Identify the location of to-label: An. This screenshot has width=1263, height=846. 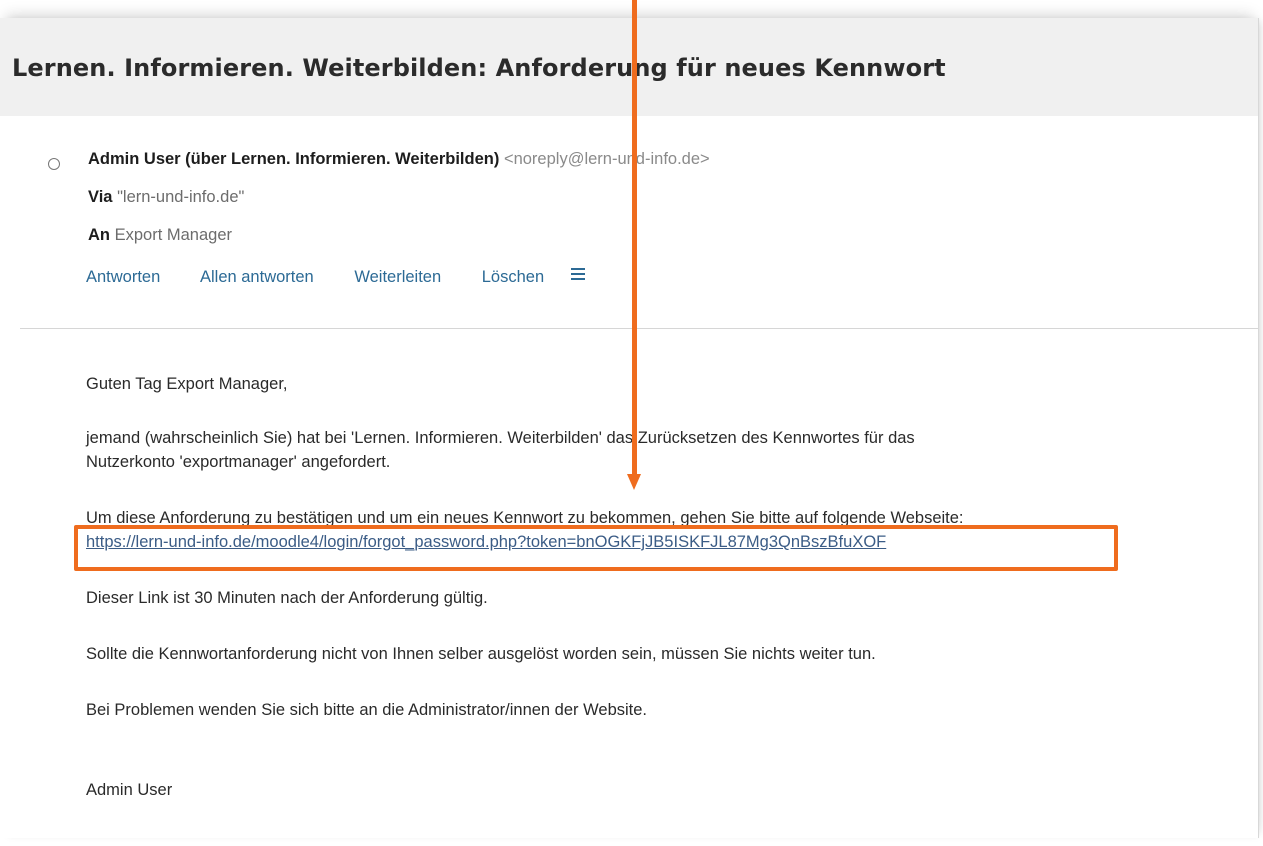
(99, 235).